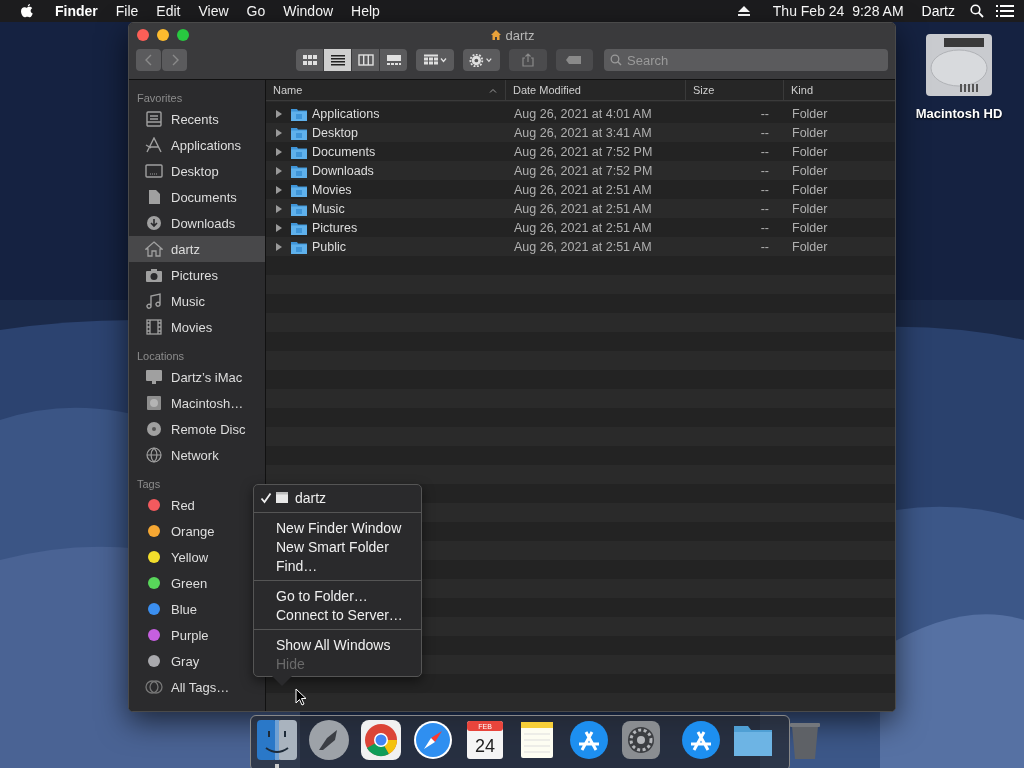  I want to click on eject-icon, so click(743, 11).